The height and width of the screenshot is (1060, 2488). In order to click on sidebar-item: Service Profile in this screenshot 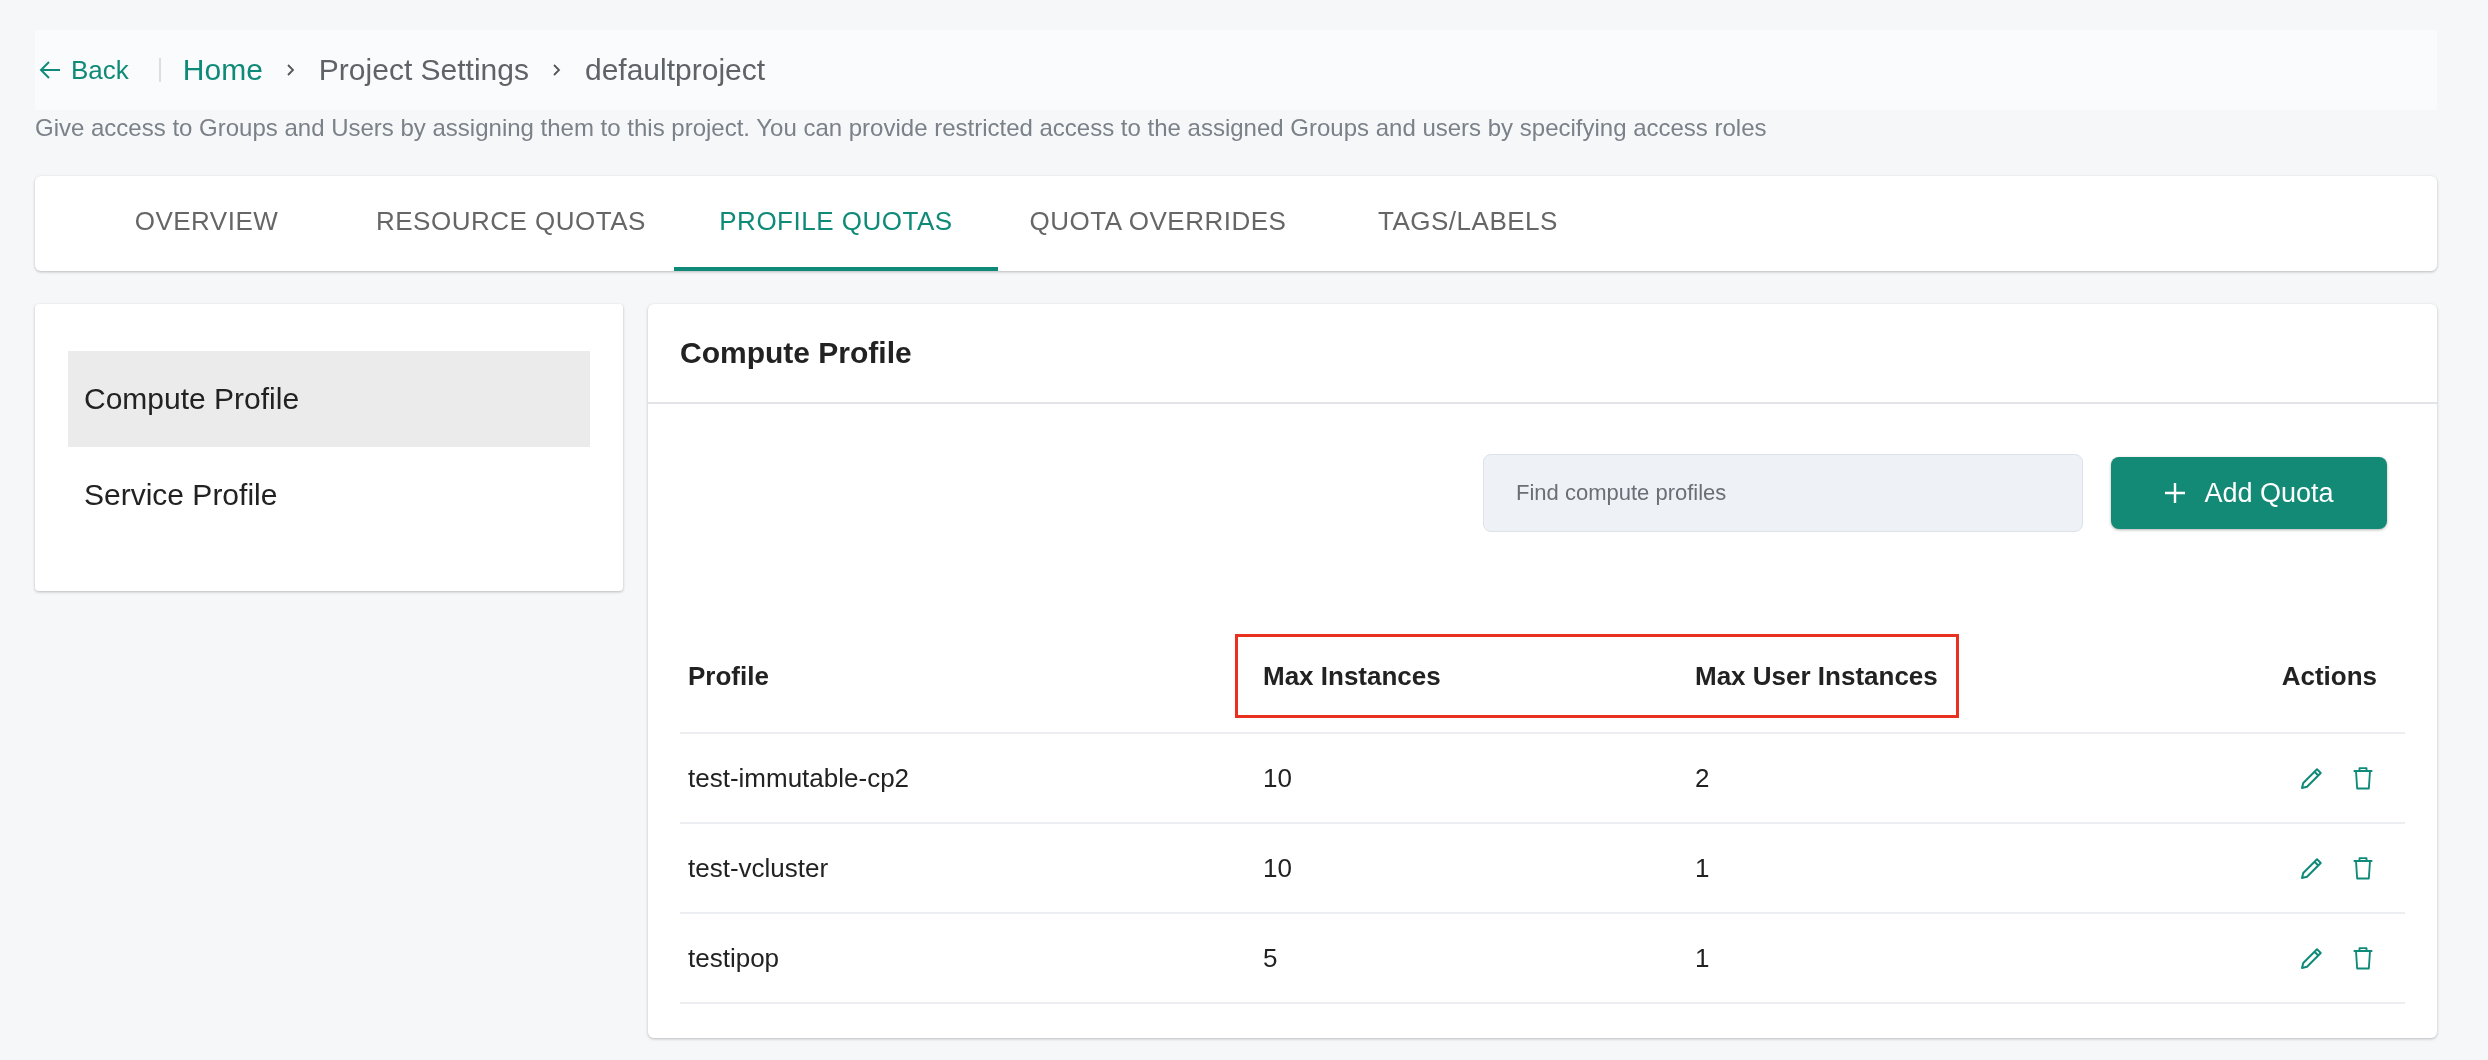, I will do `click(329, 495)`.